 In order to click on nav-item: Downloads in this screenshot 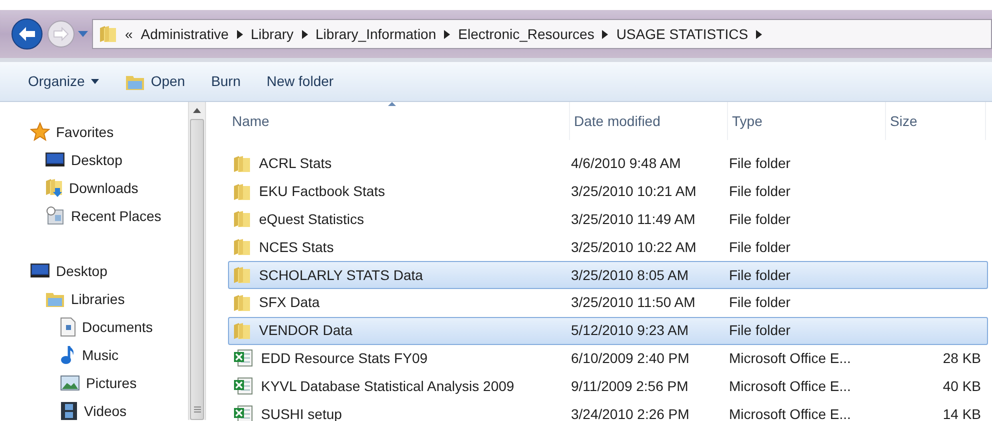, I will do `click(103, 188)`.